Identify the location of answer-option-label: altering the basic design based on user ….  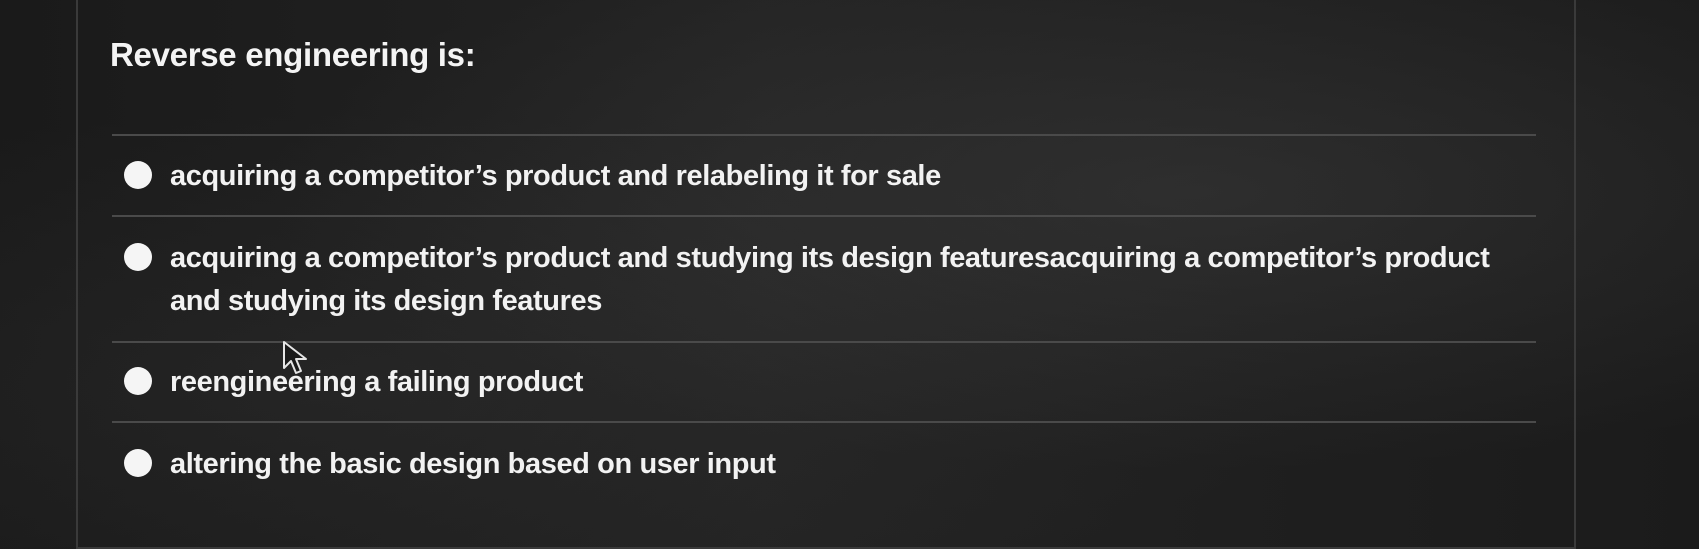
(473, 464).